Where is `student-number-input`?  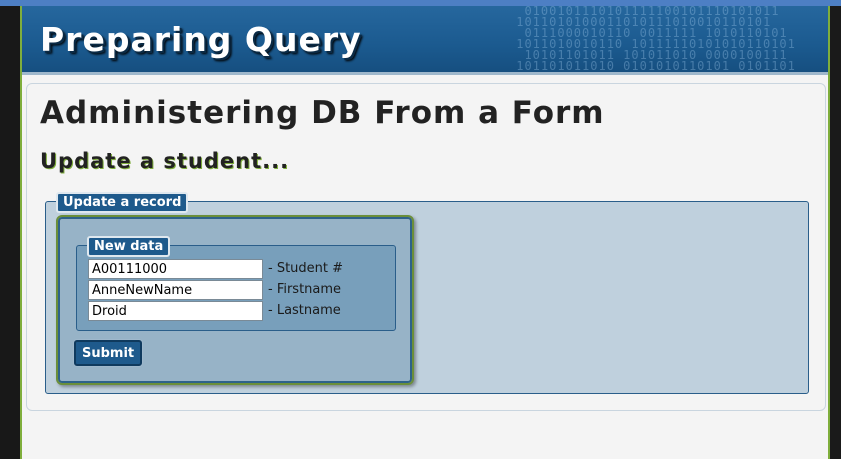
student-number-input is located at coordinates (175, 269).